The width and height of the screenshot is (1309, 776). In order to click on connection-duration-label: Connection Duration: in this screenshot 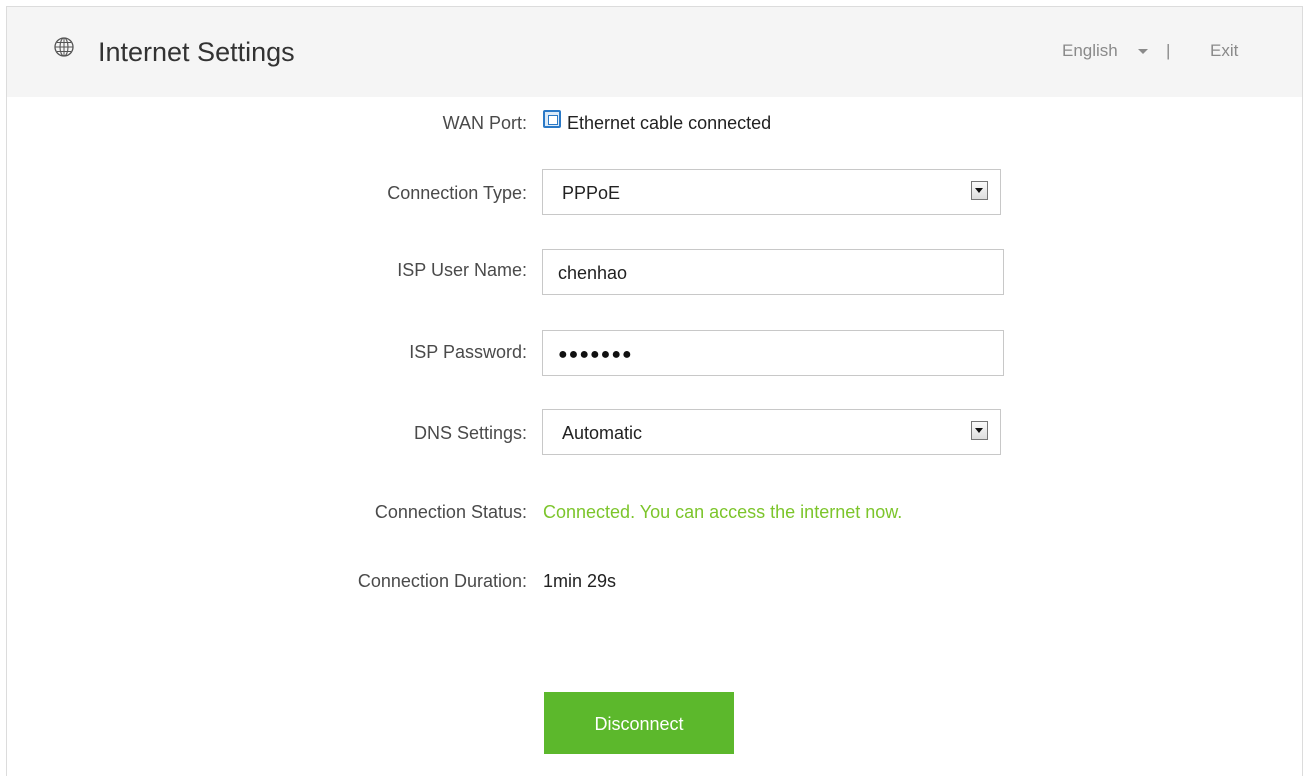, I will do `click(442, 581)`.